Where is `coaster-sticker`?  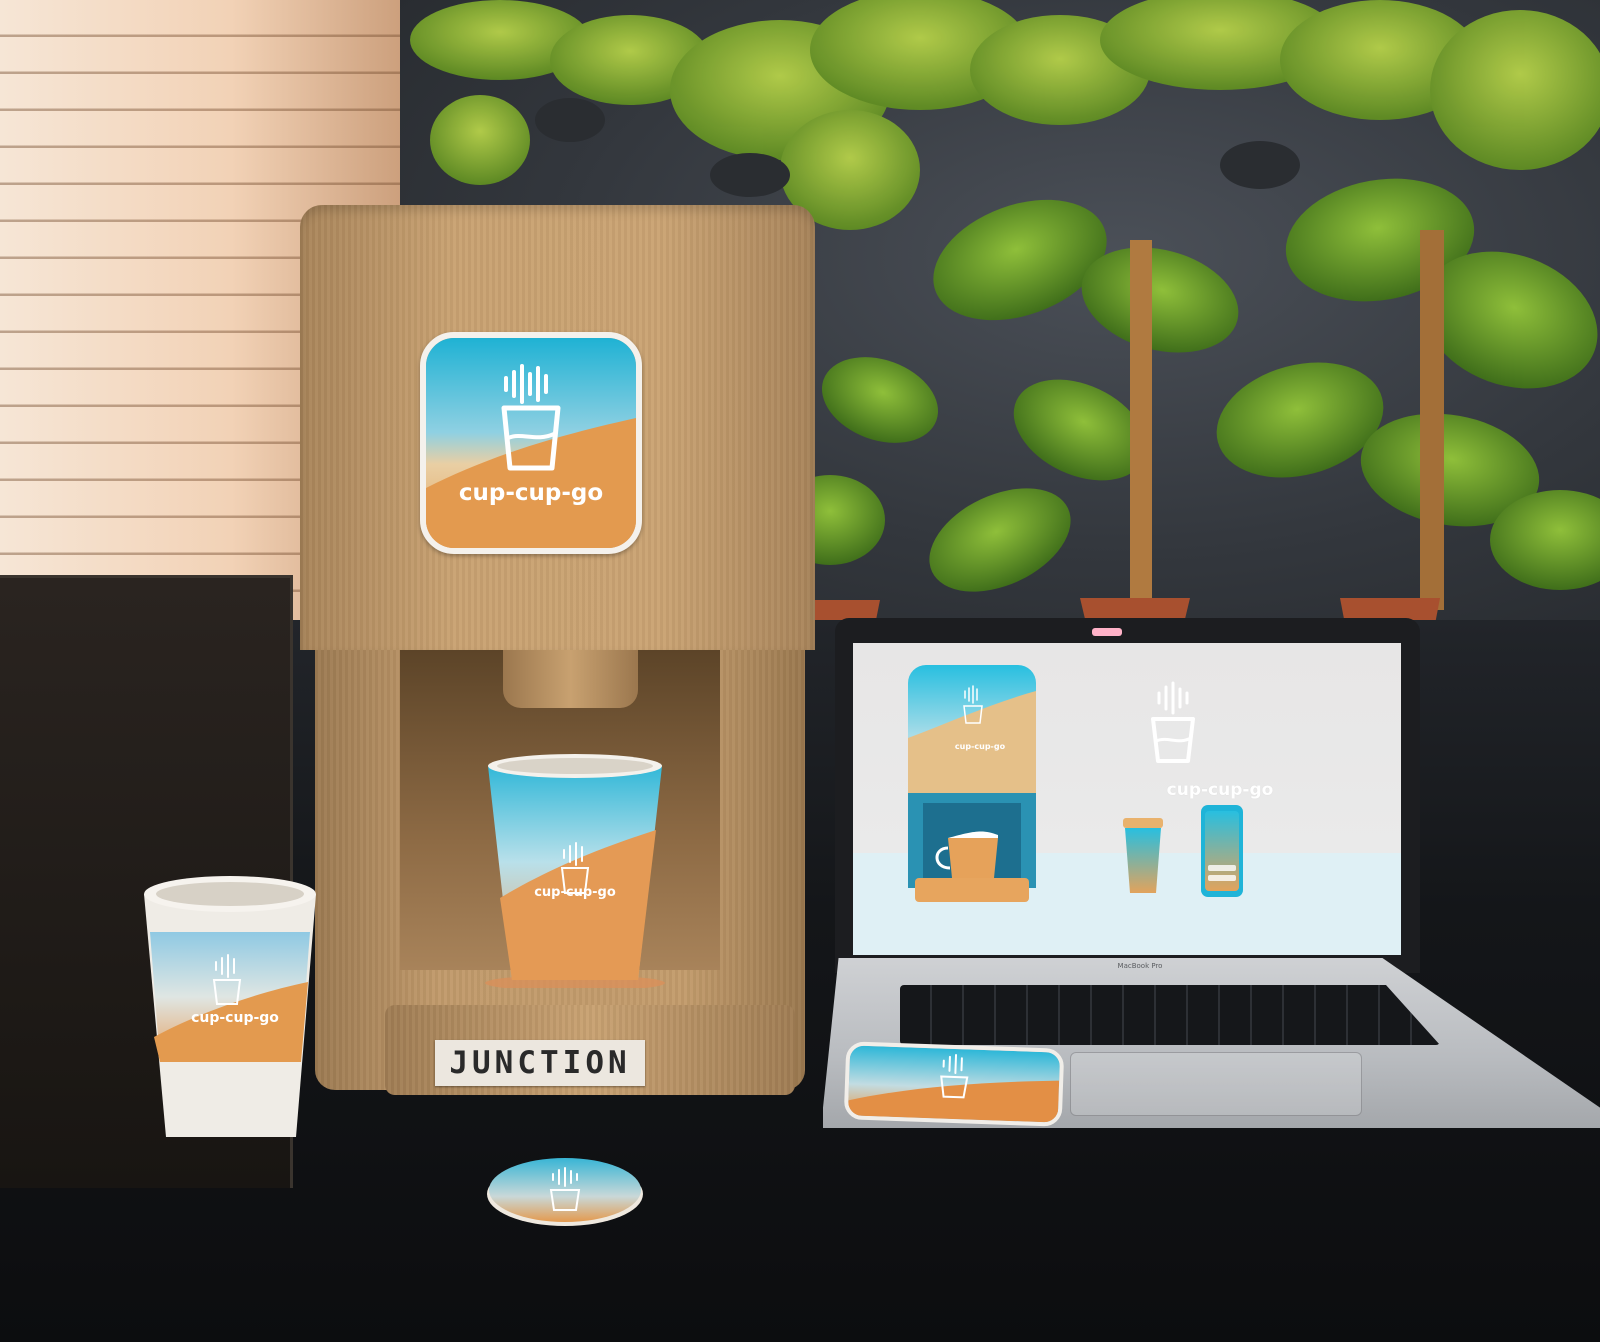 coaster-sticker is located at coordinates (565, 1192).